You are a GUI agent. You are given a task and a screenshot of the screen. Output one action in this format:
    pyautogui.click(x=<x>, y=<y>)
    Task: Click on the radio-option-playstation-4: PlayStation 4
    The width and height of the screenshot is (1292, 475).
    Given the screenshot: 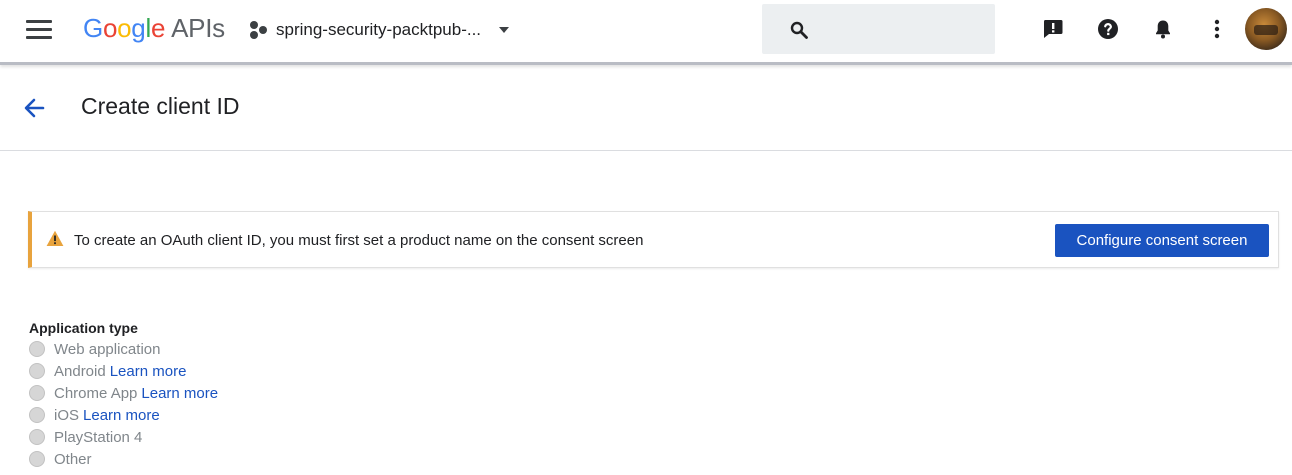 What is the action you would take?
    pyautogui.click(x=123, y=437)
    